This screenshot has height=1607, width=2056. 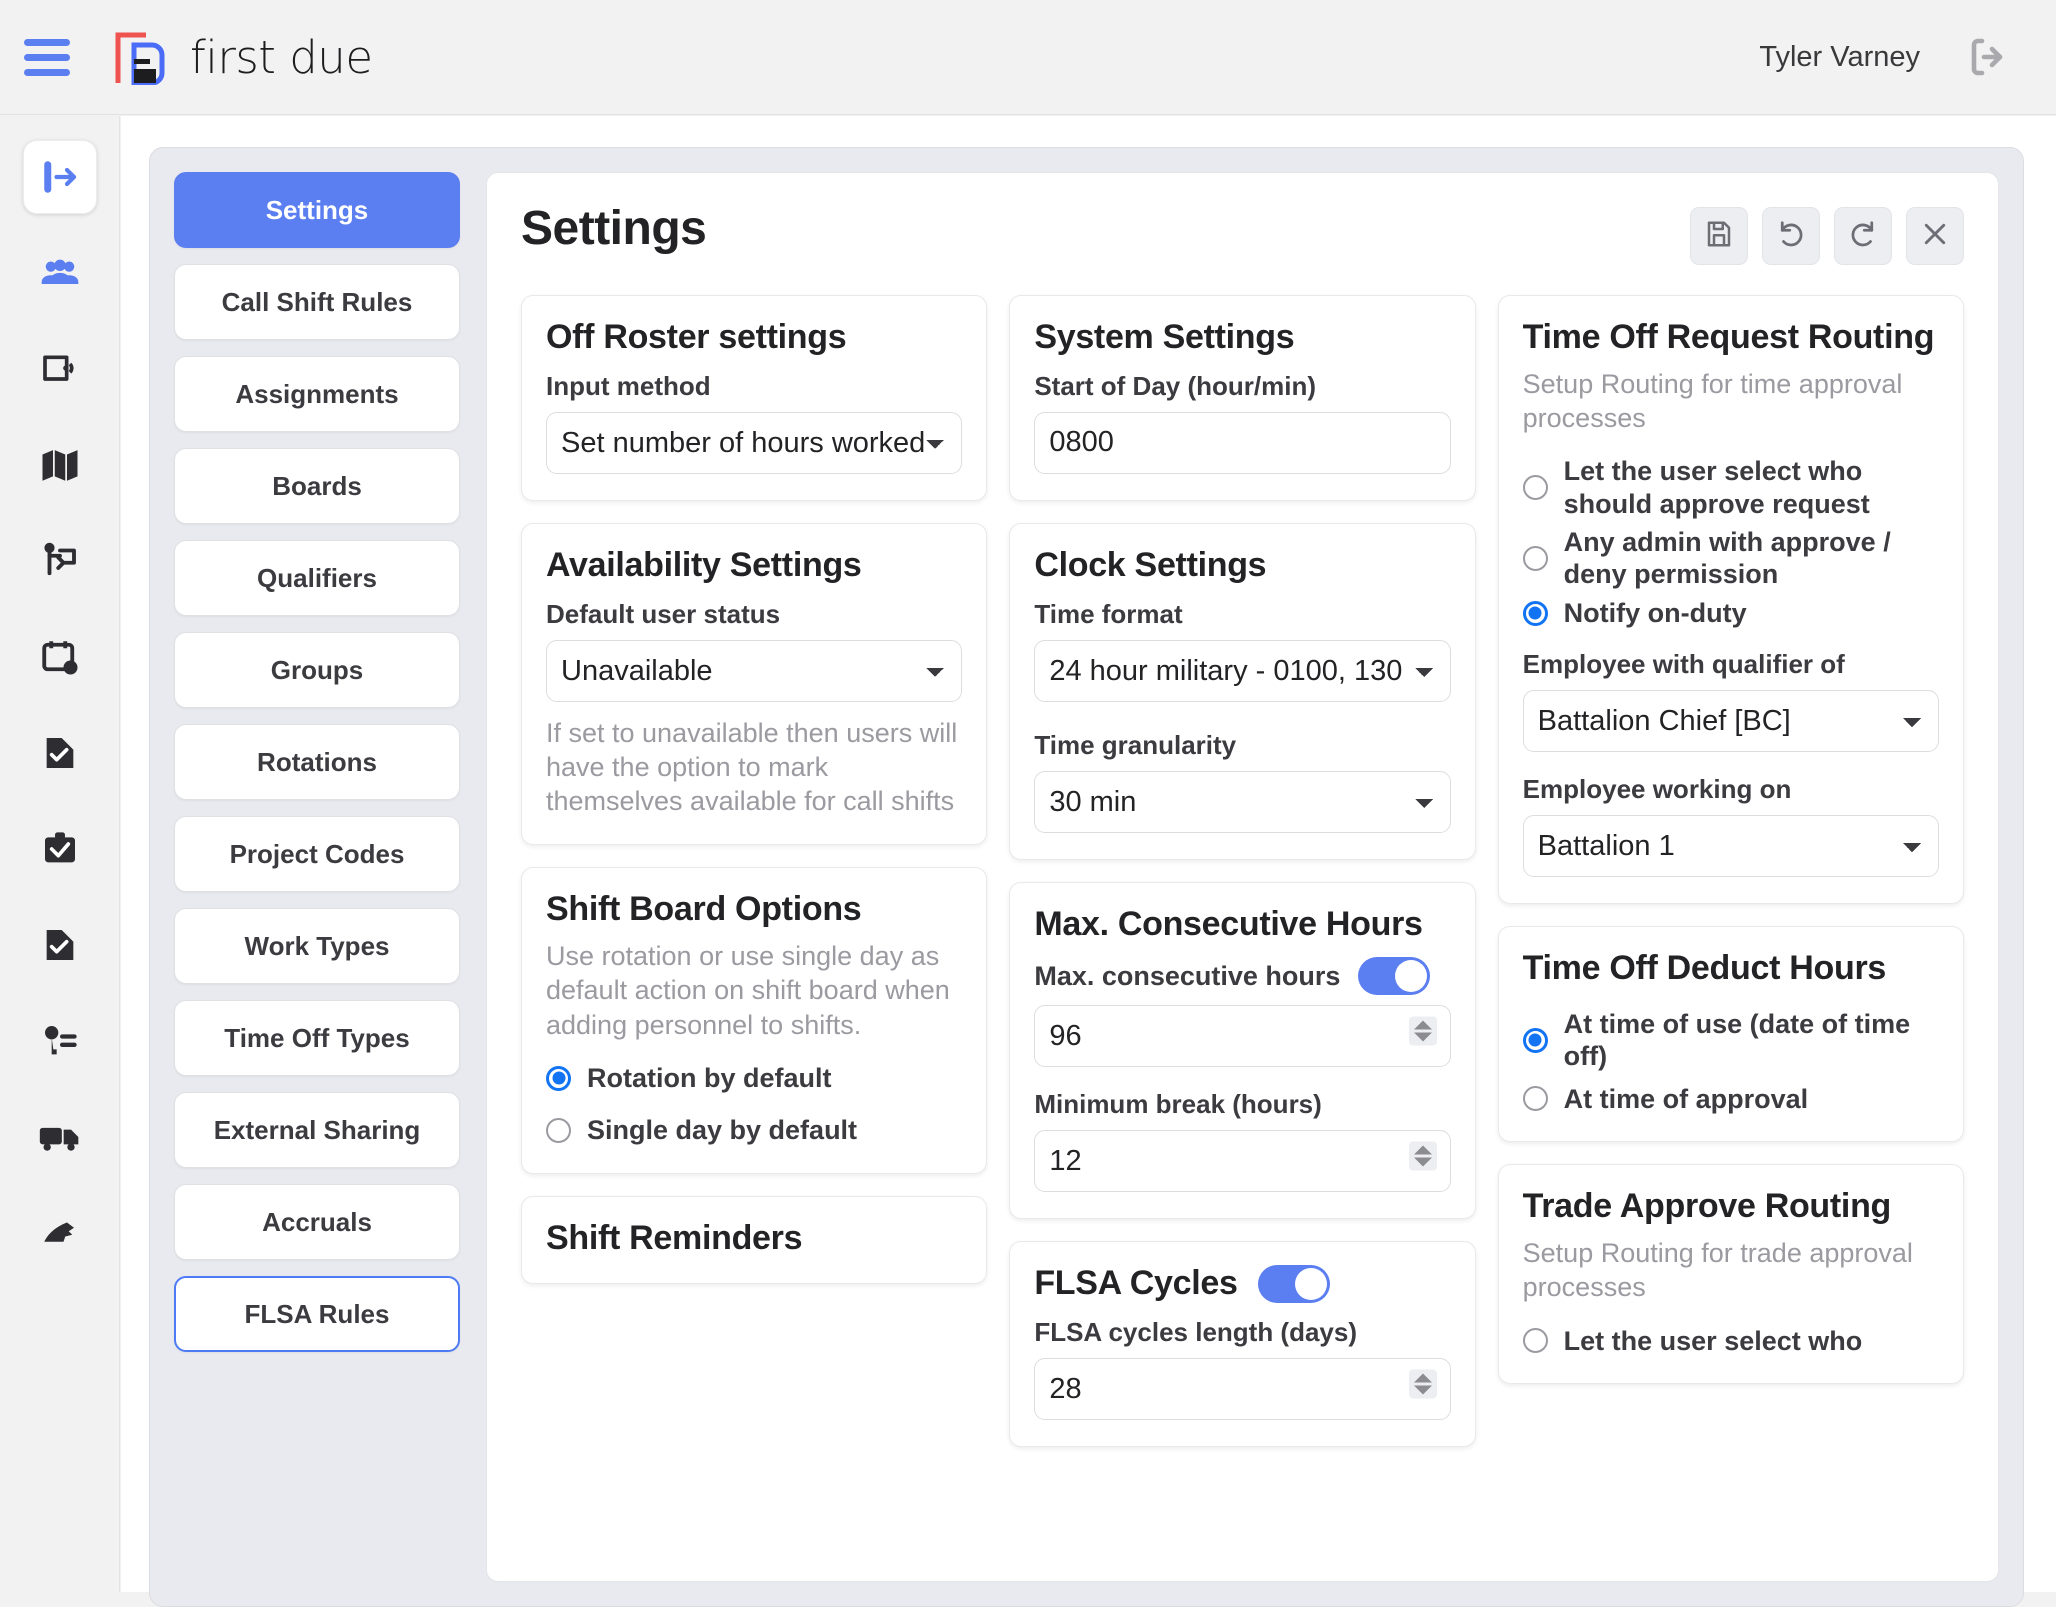 I want to click on undo-button, so click(x=1791, y=236).